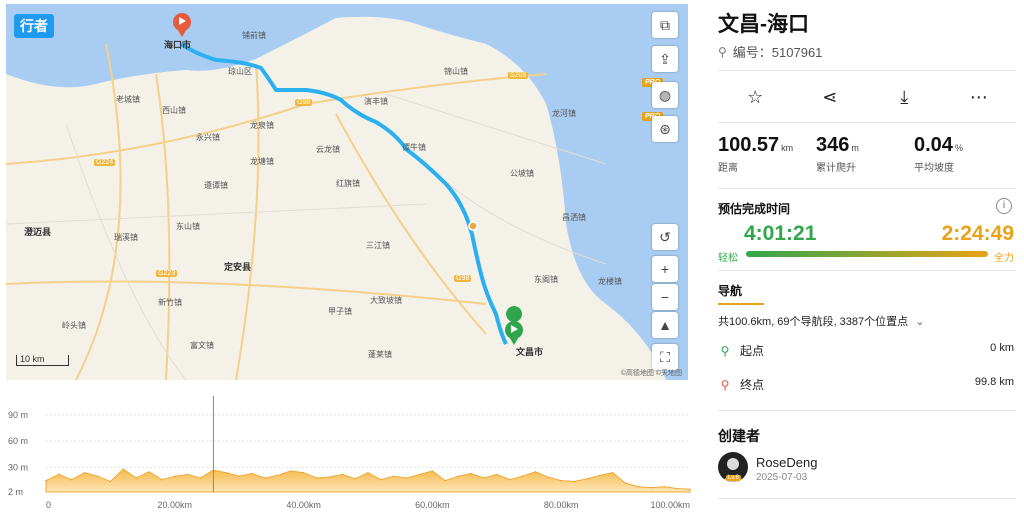 This screenshot has width=1024, height=516. Describe the element at coordinates (722, 51) in the screenshot. I see `bicycle-icon: ⚲` at that location.